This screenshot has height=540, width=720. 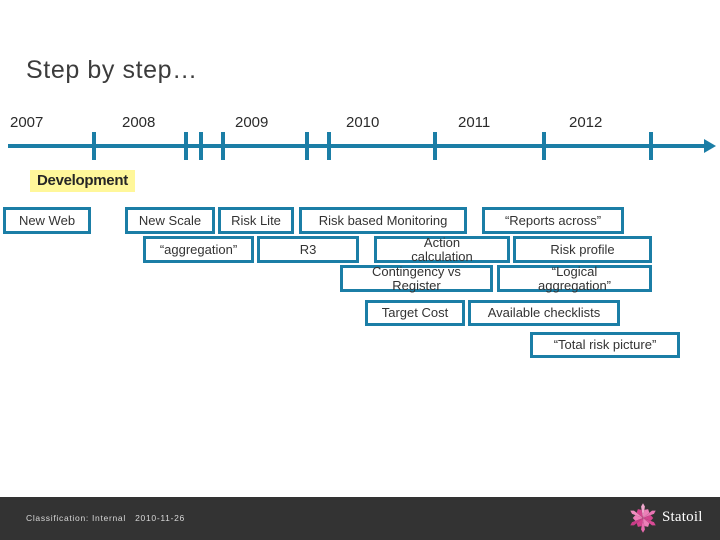 I want to click on milestone-box-label: Risk profile, so click(x=582, y=249).